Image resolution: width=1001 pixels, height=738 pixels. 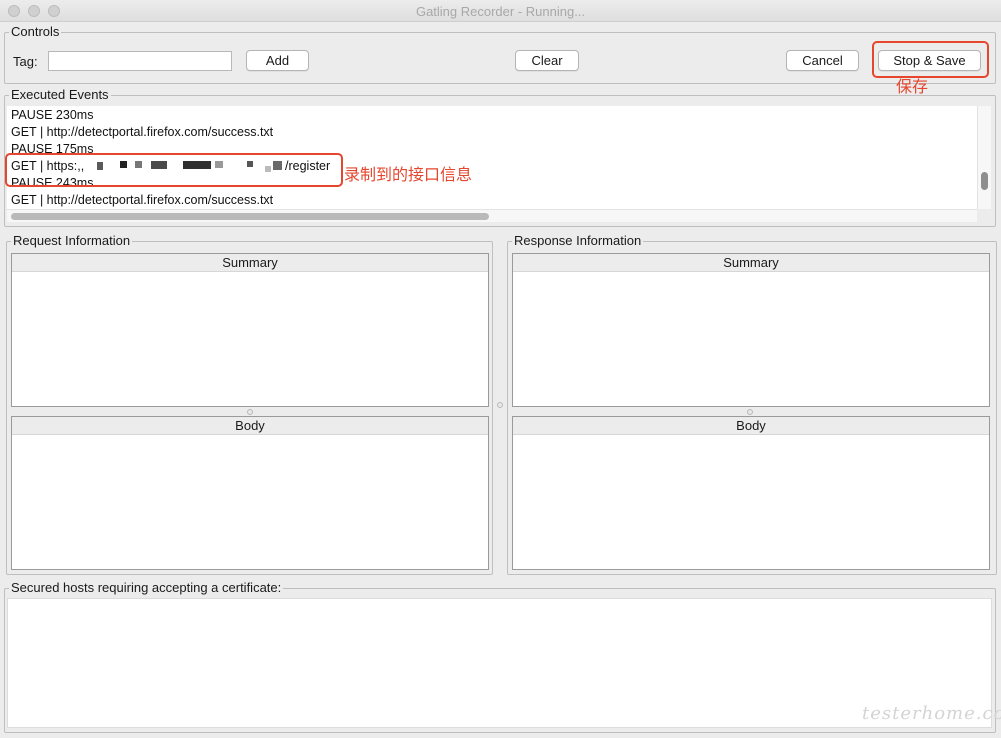 I want to click on request-body-title: Body, so click(x=250, y=426).